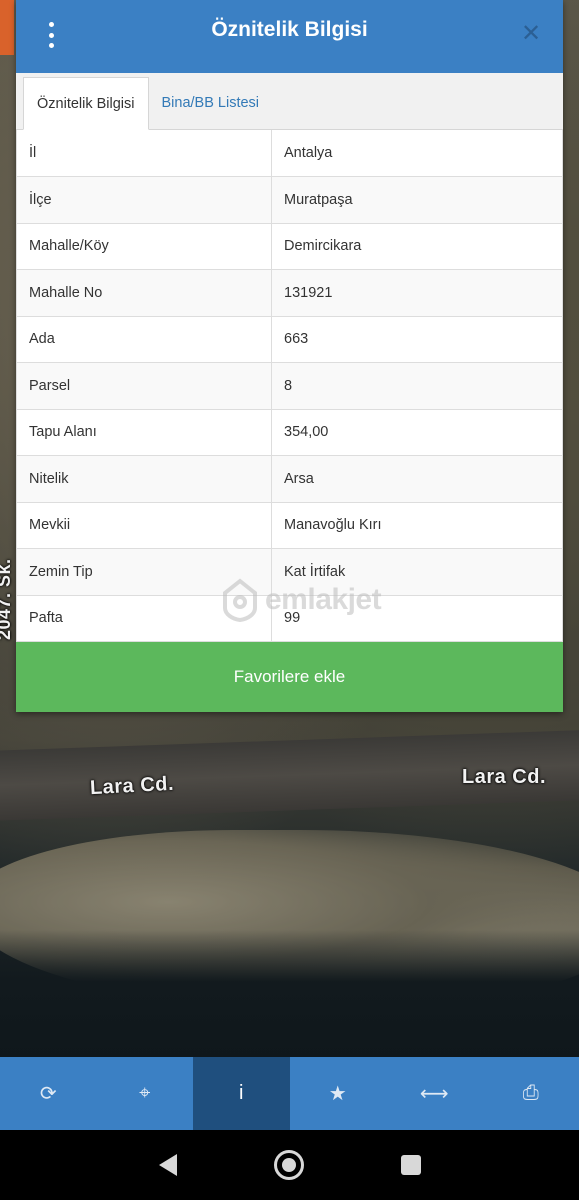 Image resolution: width=579 pixels, height=1200 pixels. I want to click on more-options-button, so click(51, 35).